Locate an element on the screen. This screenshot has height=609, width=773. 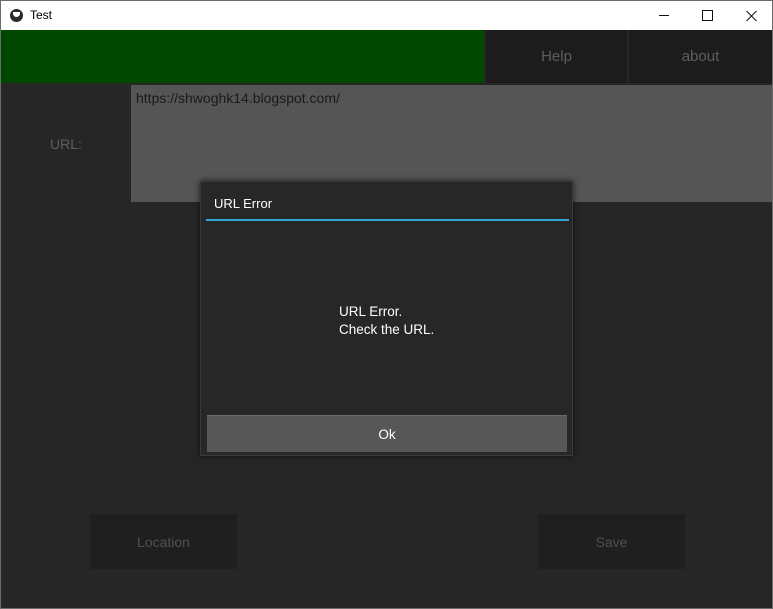
header-bar is located at coordinates (242, 56).